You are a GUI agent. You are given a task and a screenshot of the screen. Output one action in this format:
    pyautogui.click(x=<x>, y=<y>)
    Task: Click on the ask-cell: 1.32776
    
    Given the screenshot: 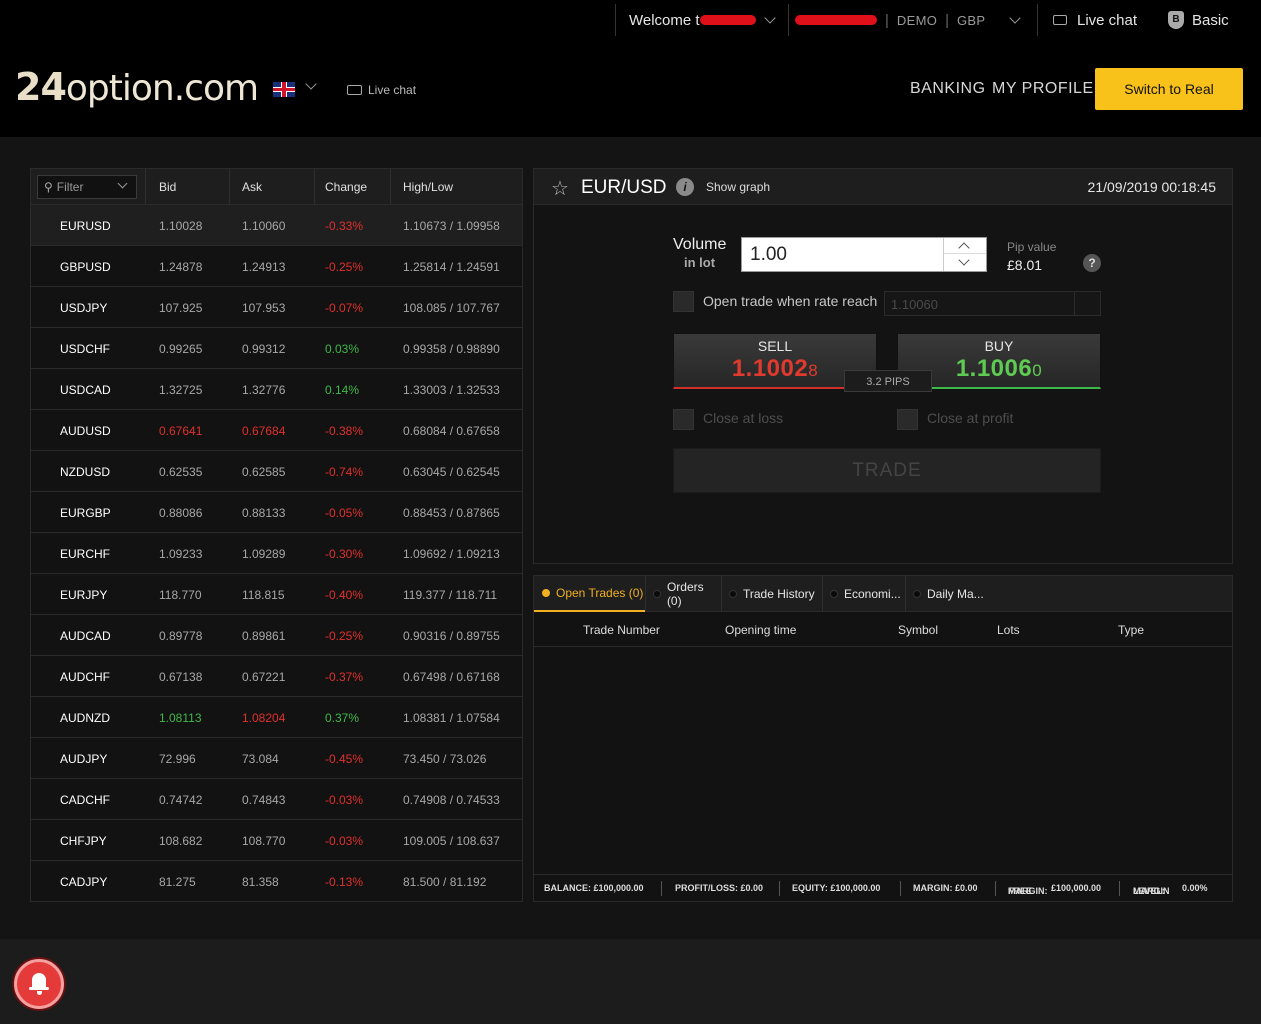 What is the action you would take?
    pyautogui.click(x=264, y=390)
    